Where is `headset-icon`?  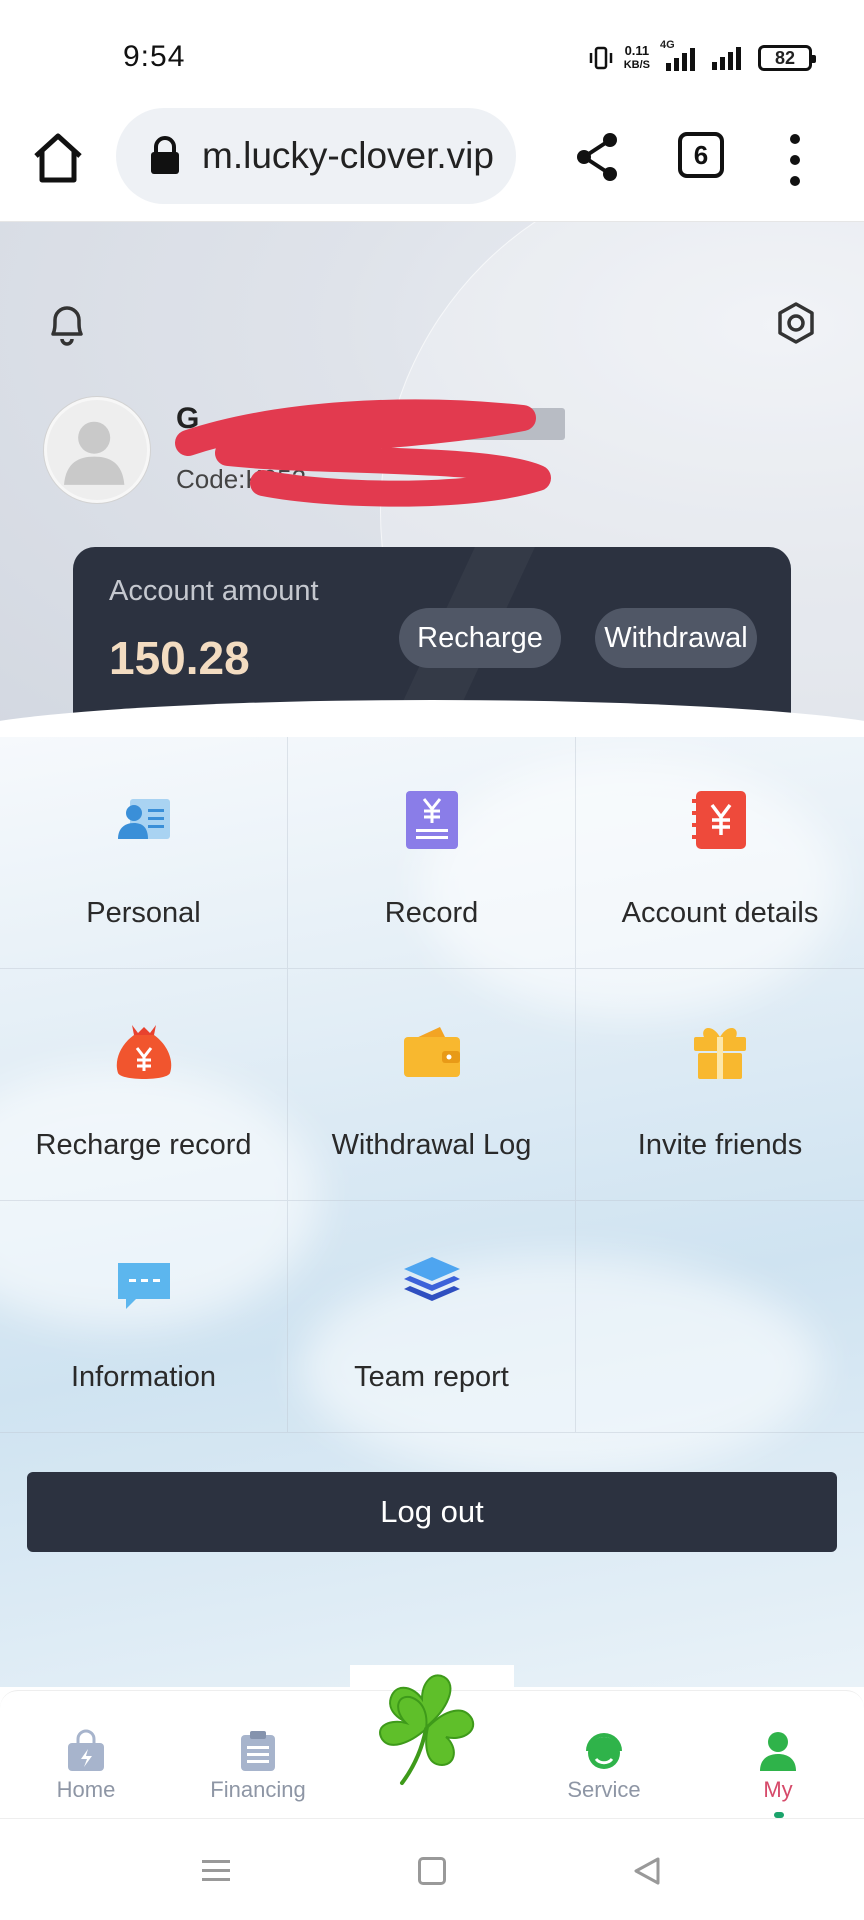 headset-icon is located at coordinates (604, 1751).